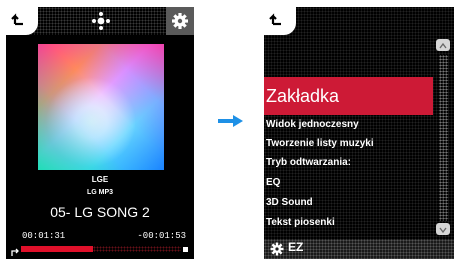 This screenshot has height=259, width=458. I want to click on progress-bar, so click(101, 249).